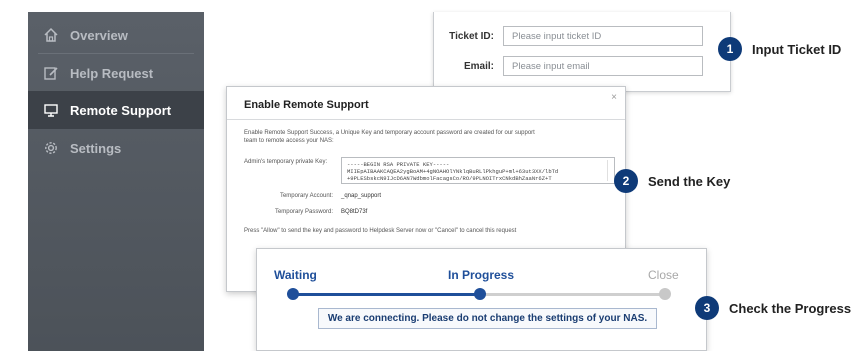 The height and width of the screenshot is (351, 868). I want to click on sidebar-item-remote-support: Remote Support, so click(116, 110).